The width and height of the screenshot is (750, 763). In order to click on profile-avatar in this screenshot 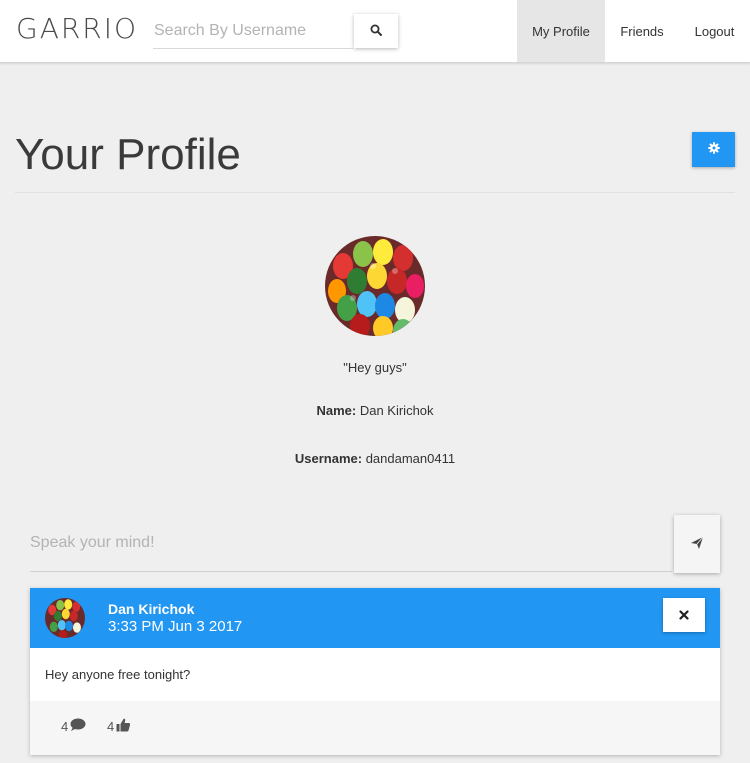, I will do `click(375, 286)`.